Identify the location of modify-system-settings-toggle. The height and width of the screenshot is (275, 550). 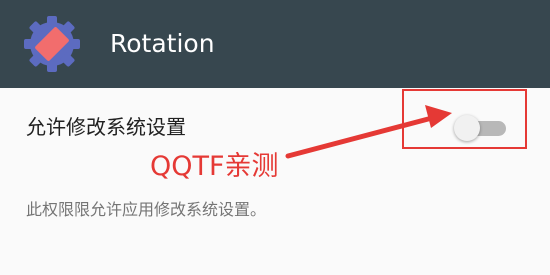
(482, 128).